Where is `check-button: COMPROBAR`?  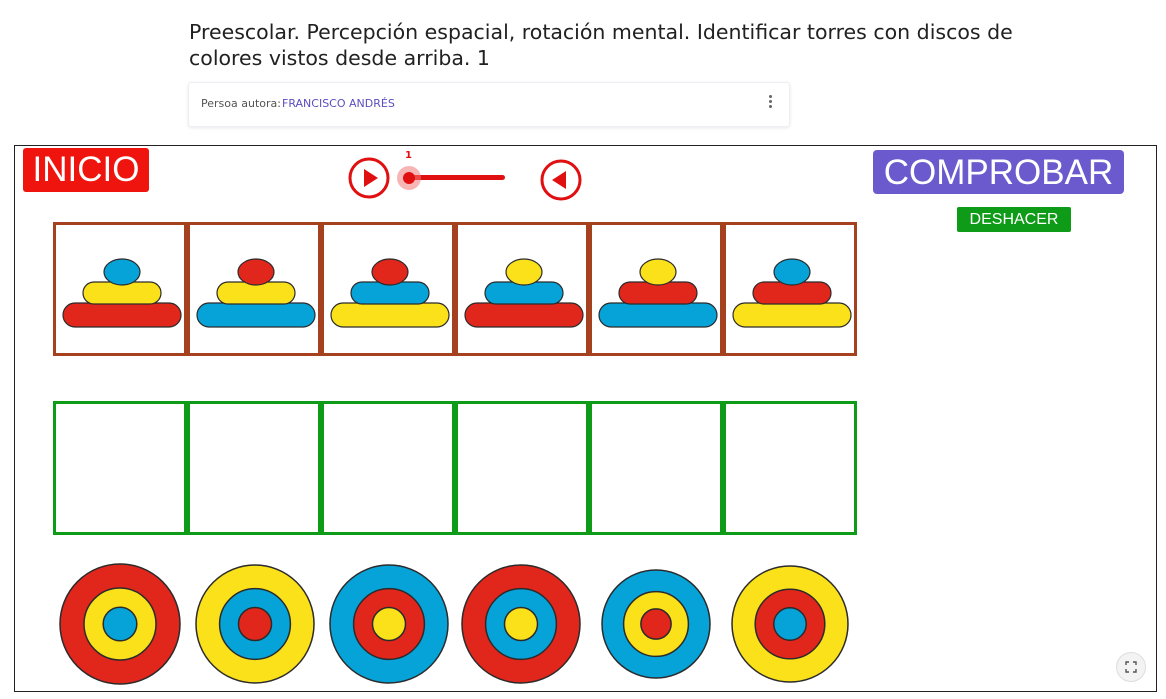
check-button: COMPROBAR is located at coordinates (998, 172).